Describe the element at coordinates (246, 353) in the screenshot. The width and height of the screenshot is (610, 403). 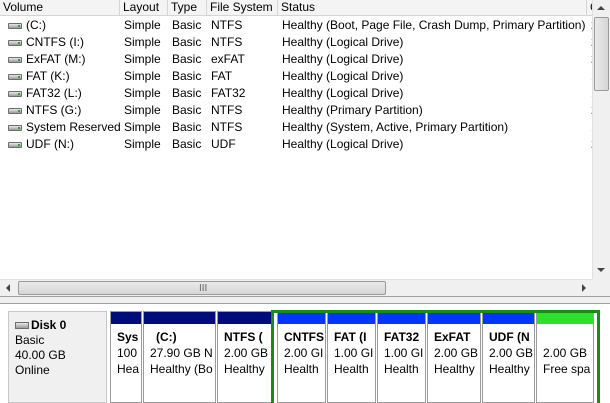
I see `partition-size: 2.00 GB` at that location.